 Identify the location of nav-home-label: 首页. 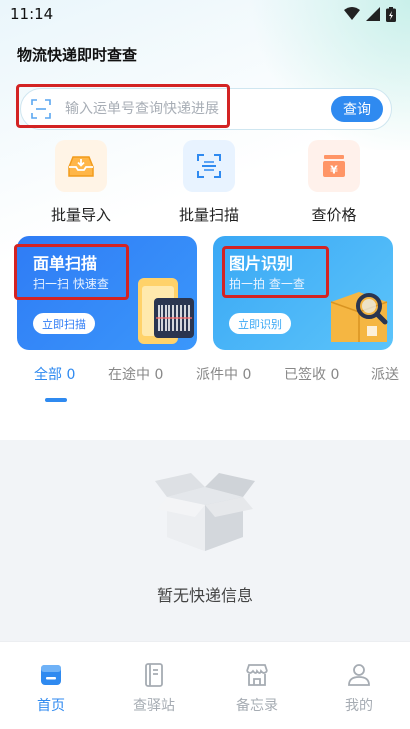
(51, 706).